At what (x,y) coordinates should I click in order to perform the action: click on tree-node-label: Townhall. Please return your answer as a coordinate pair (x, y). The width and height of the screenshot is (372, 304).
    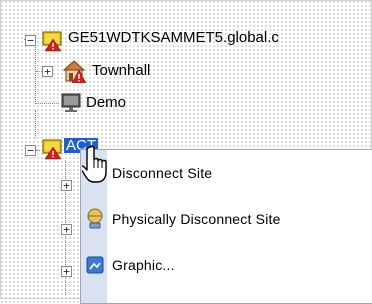
    Looking at the image, I should click on (121, 71).